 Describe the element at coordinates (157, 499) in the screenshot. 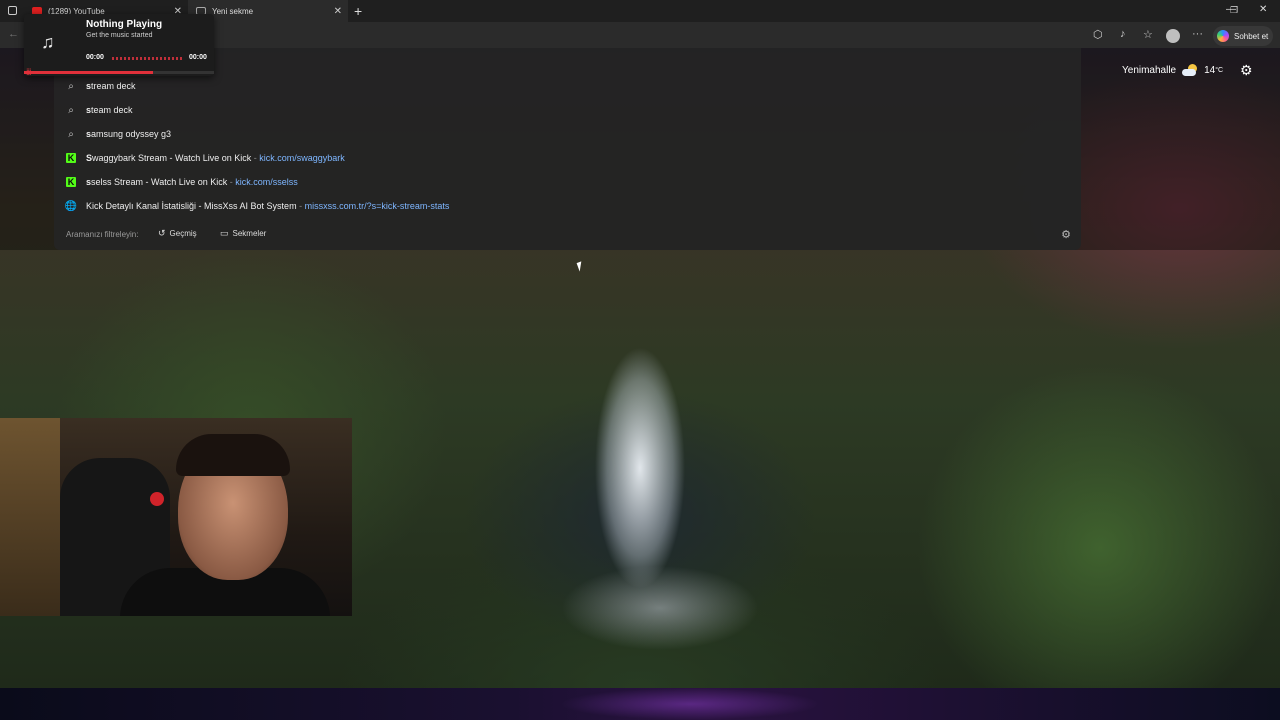

I see `chair-logo` at that location.